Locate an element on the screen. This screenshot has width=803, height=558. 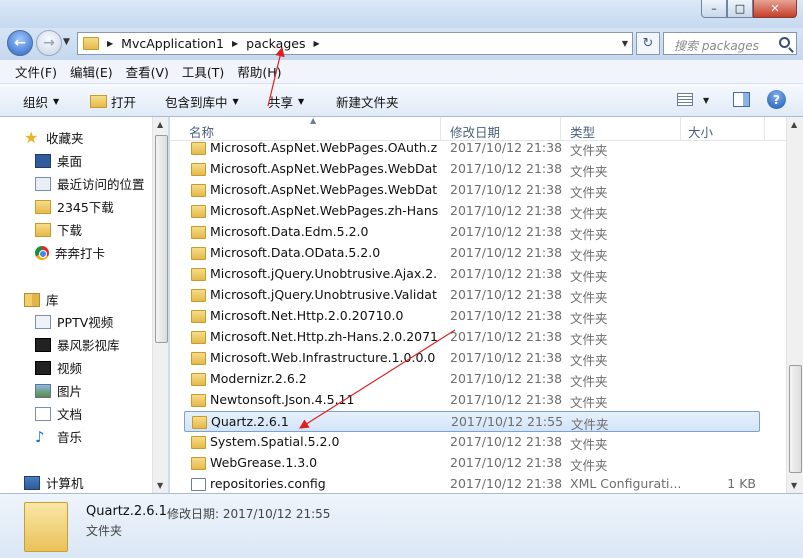
sidebar-item-pptv: PPTV视频 is located at coordinates (74, 321).